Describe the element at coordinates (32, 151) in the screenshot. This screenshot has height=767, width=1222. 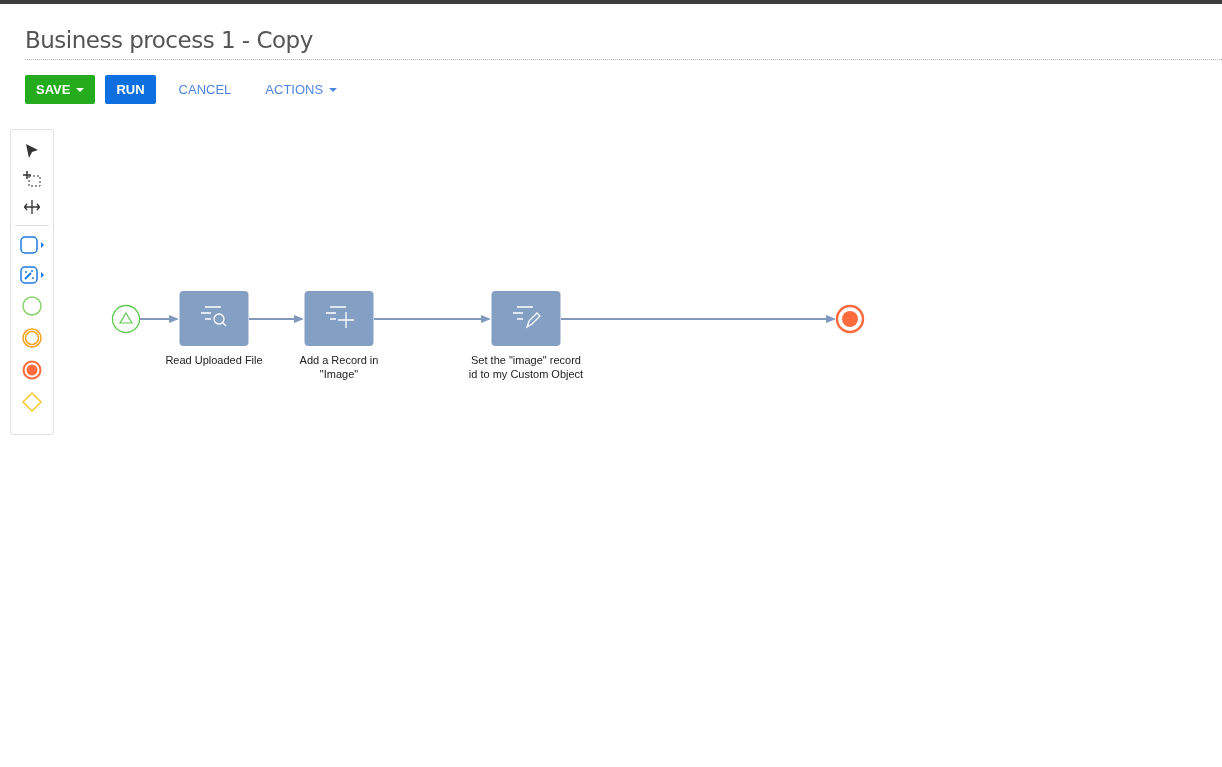
I see `pointer-icon` at that location.